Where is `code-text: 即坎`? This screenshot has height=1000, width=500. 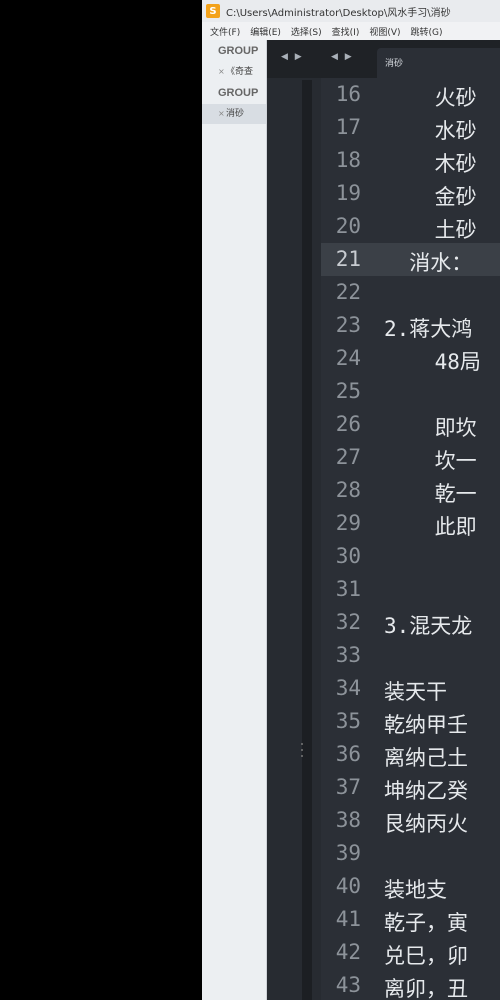
code-text: 即坎 is located at coordinates (430, 427).